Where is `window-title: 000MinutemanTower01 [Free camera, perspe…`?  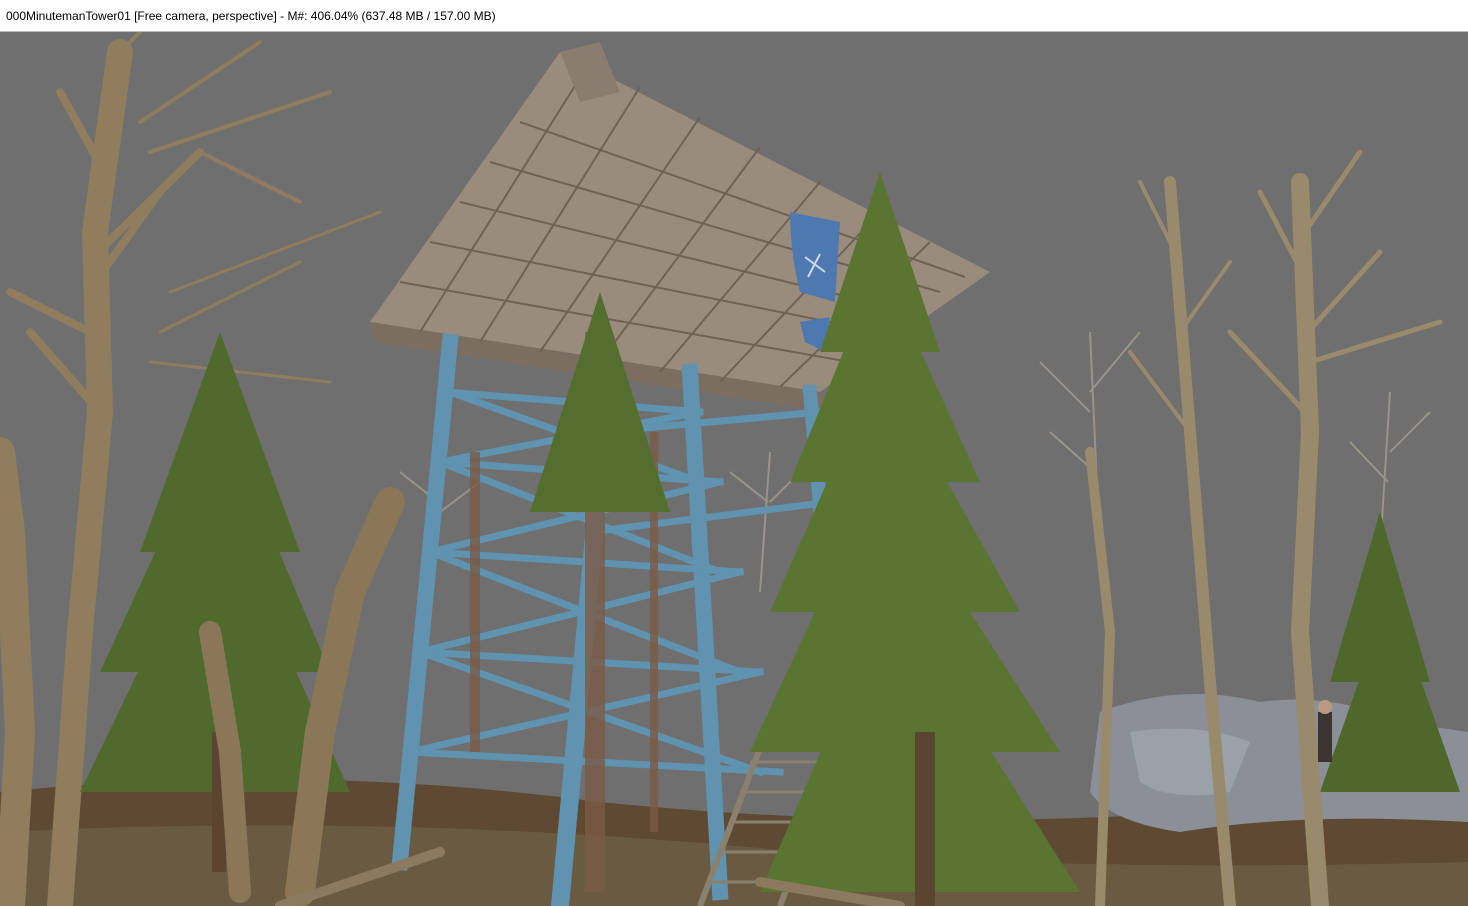 window-title: 000MinutemanTower01 [Free camera, perspe… is located at coordinates (251, 16).